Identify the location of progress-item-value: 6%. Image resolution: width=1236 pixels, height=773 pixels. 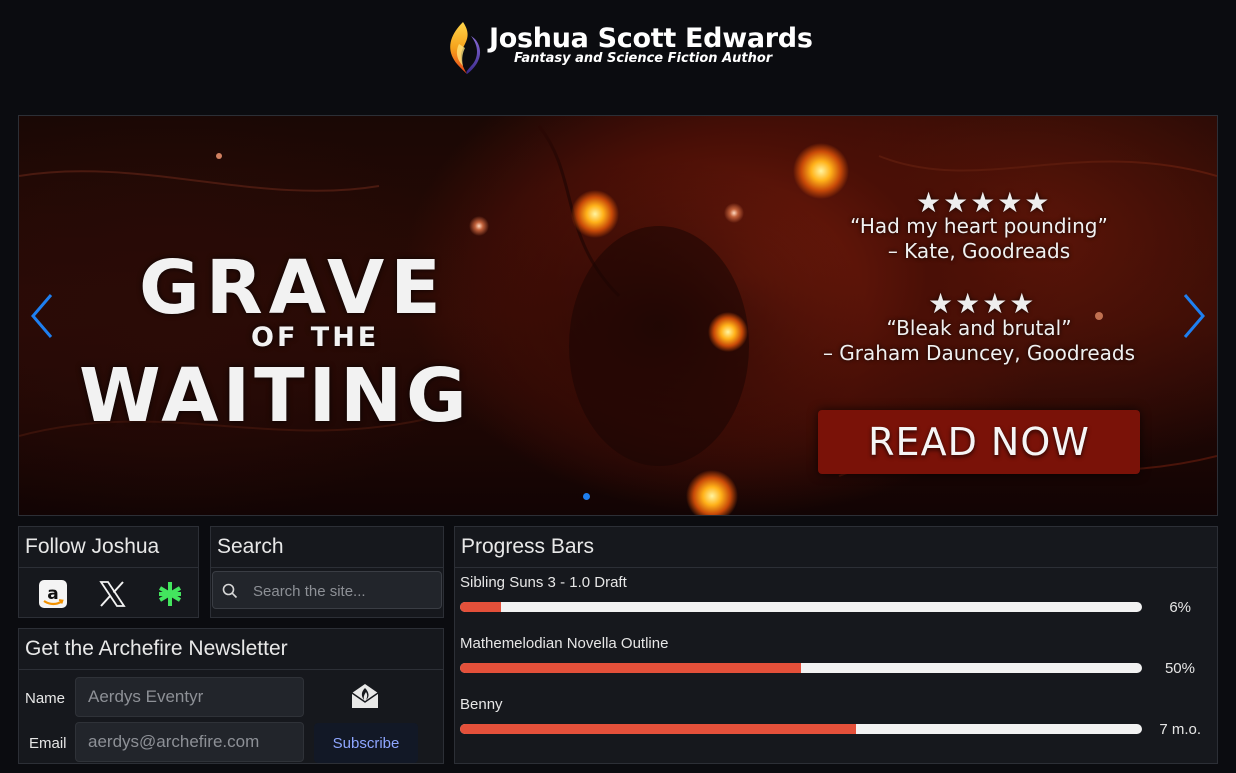
(1180, 607).